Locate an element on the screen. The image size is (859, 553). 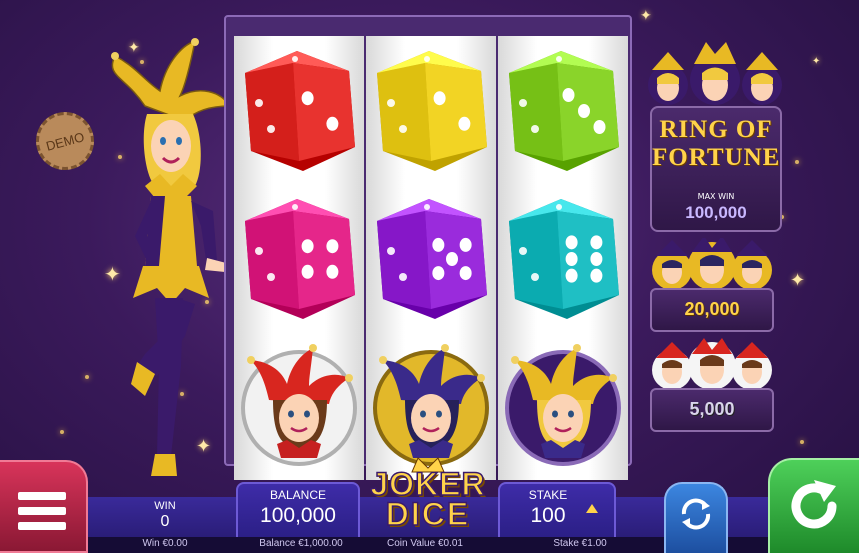
reel-1-symbol-middle is located at coordinates (299, 258).